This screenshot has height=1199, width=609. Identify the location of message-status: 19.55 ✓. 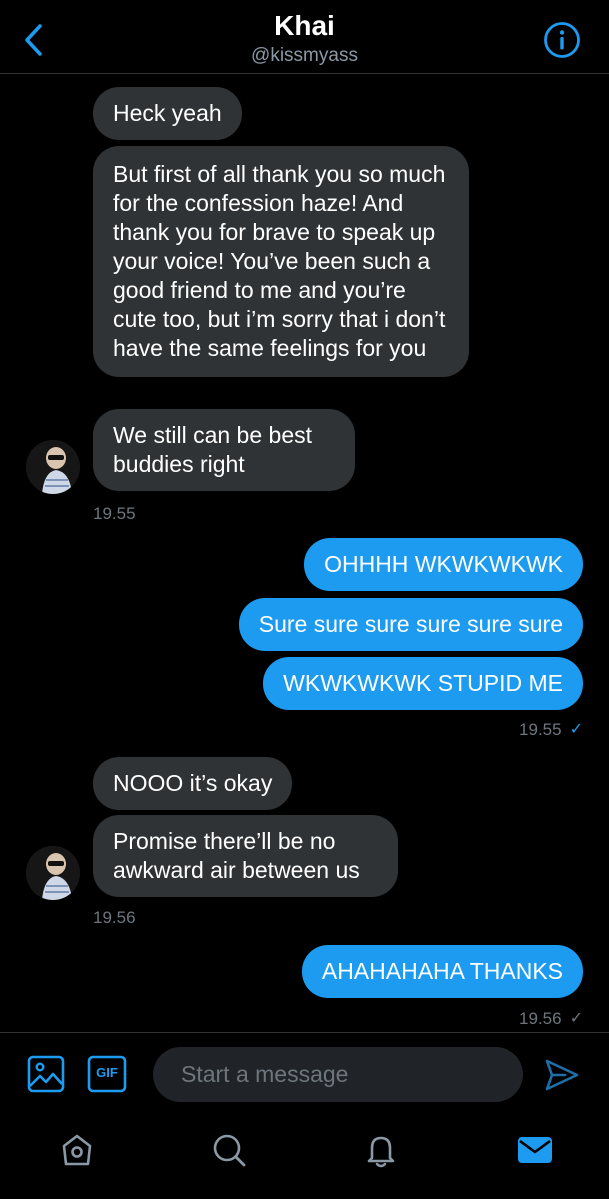
(551, 730).